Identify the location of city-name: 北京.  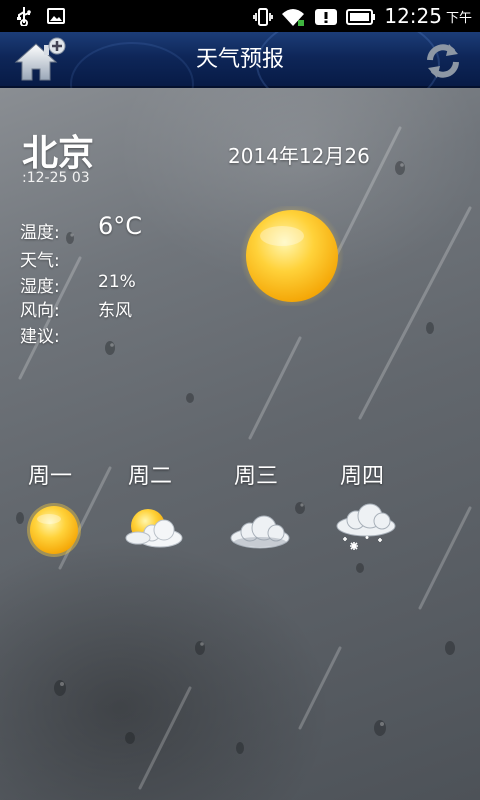
(58, 153).